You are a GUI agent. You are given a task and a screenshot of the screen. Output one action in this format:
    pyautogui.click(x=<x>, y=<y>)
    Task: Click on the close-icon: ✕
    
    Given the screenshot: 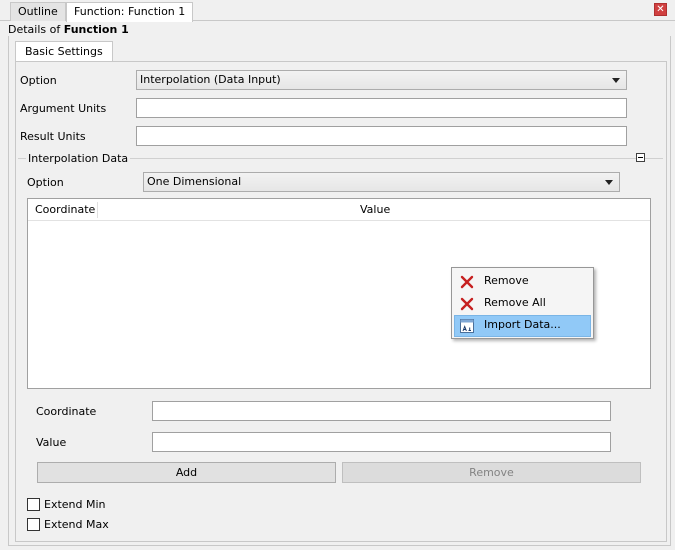 What is the action you would take?
    pyautogui.click(x=660, y=9)
    